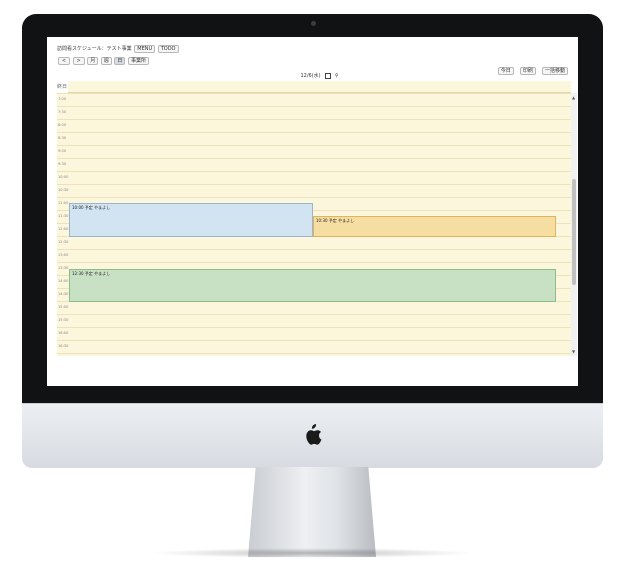 The height and width of the screenshot is (564, 624). I want to click on scrollbar-thumb, so click(574, 232).